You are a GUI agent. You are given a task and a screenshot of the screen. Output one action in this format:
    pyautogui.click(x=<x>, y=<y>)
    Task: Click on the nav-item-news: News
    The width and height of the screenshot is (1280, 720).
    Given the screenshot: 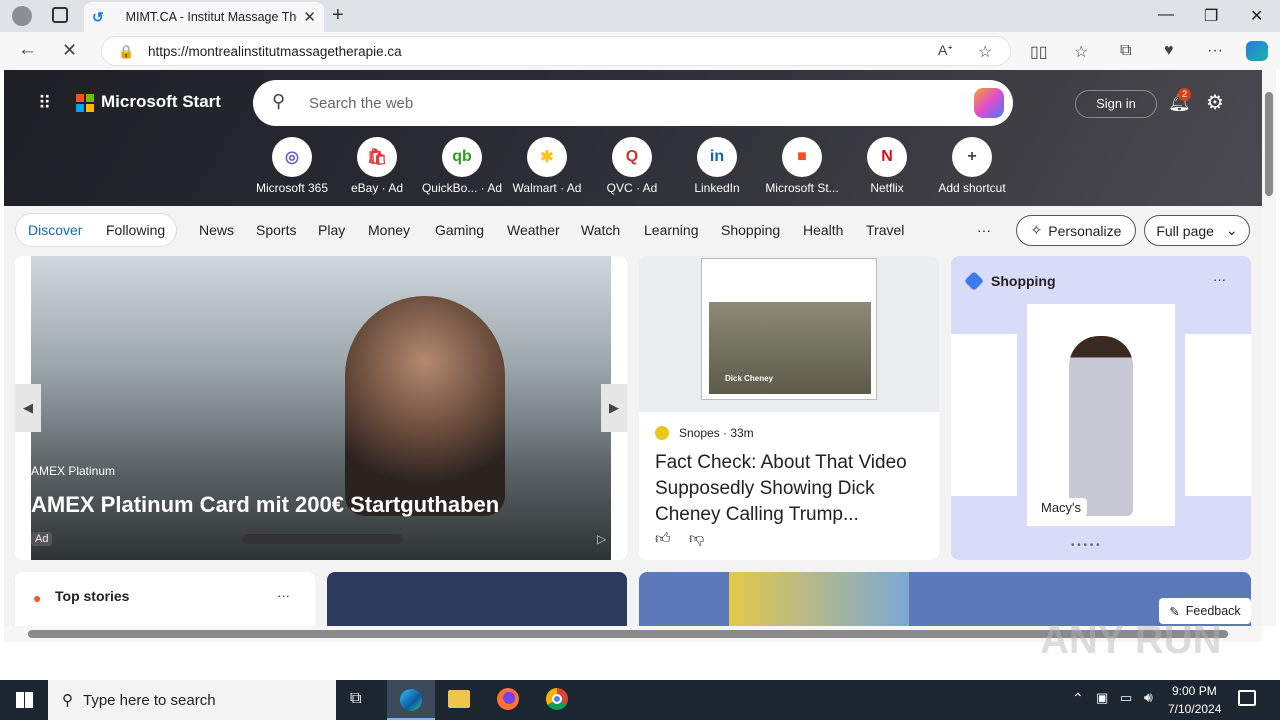 What is the action you would take?
    pyautogui.click(x=216, y=230)
    